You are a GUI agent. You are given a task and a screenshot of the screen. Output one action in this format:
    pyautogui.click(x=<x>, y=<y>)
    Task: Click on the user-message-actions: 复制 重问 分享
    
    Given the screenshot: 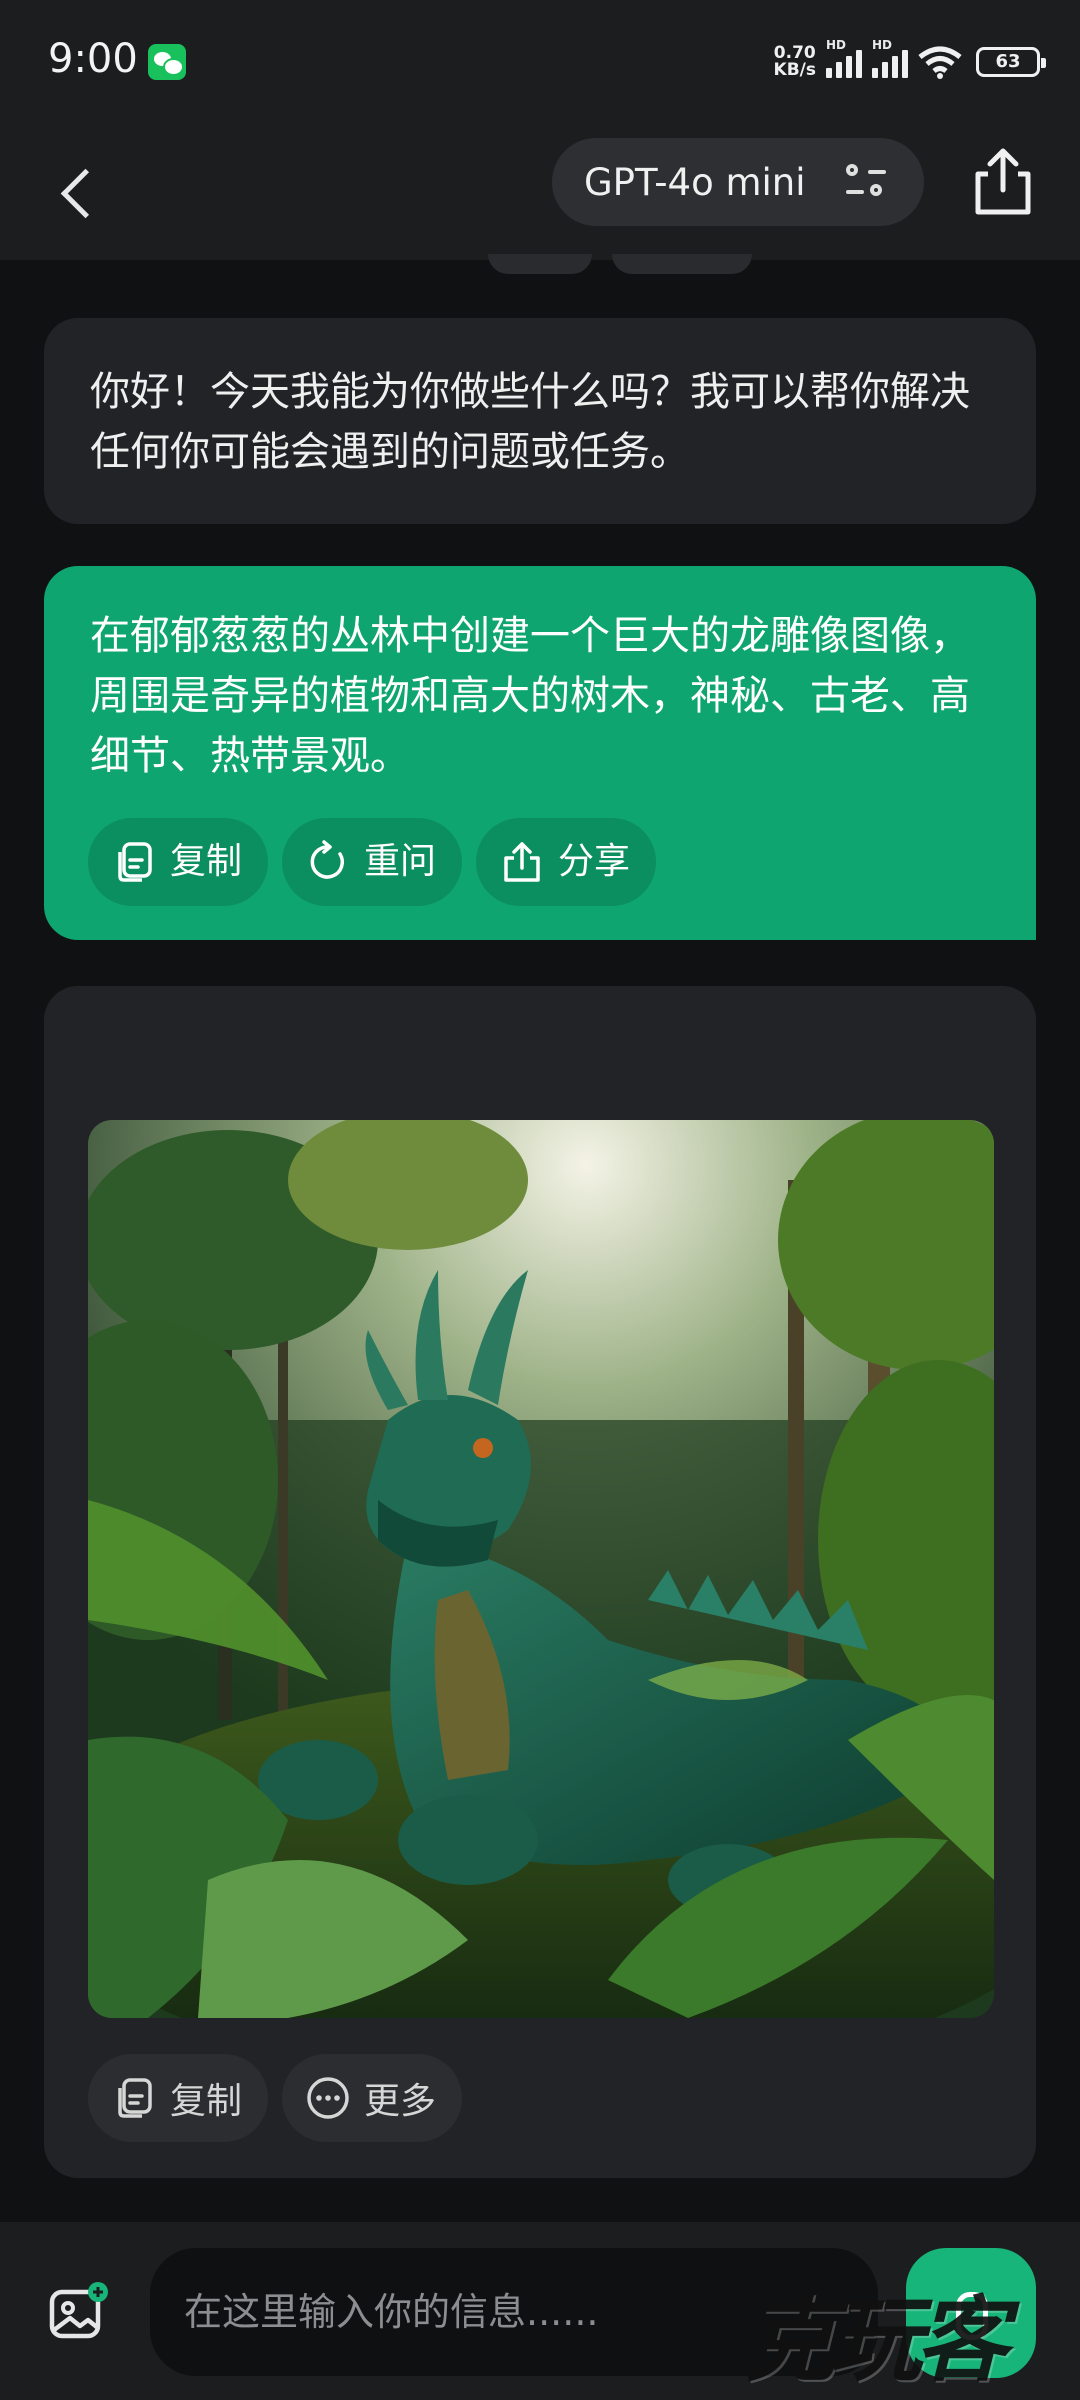 What is the action you would take?
    pyautogui.click(x=372, y=862)
    